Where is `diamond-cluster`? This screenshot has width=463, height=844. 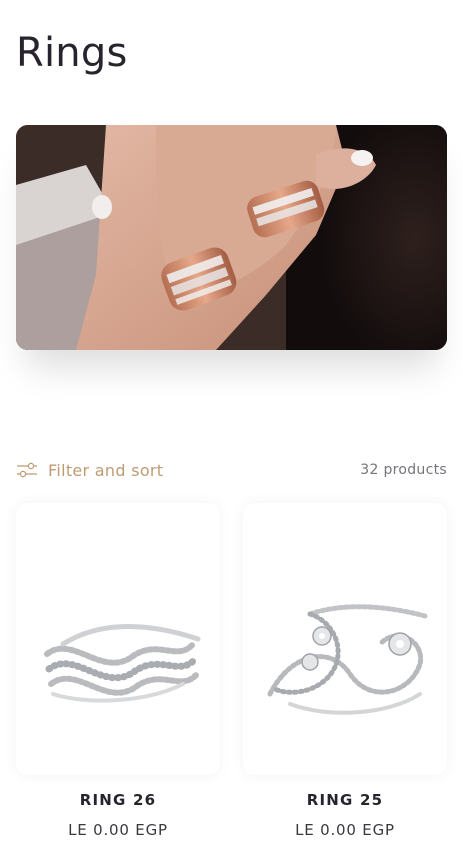 diamond-cluster is located at coordinates (356, 648).